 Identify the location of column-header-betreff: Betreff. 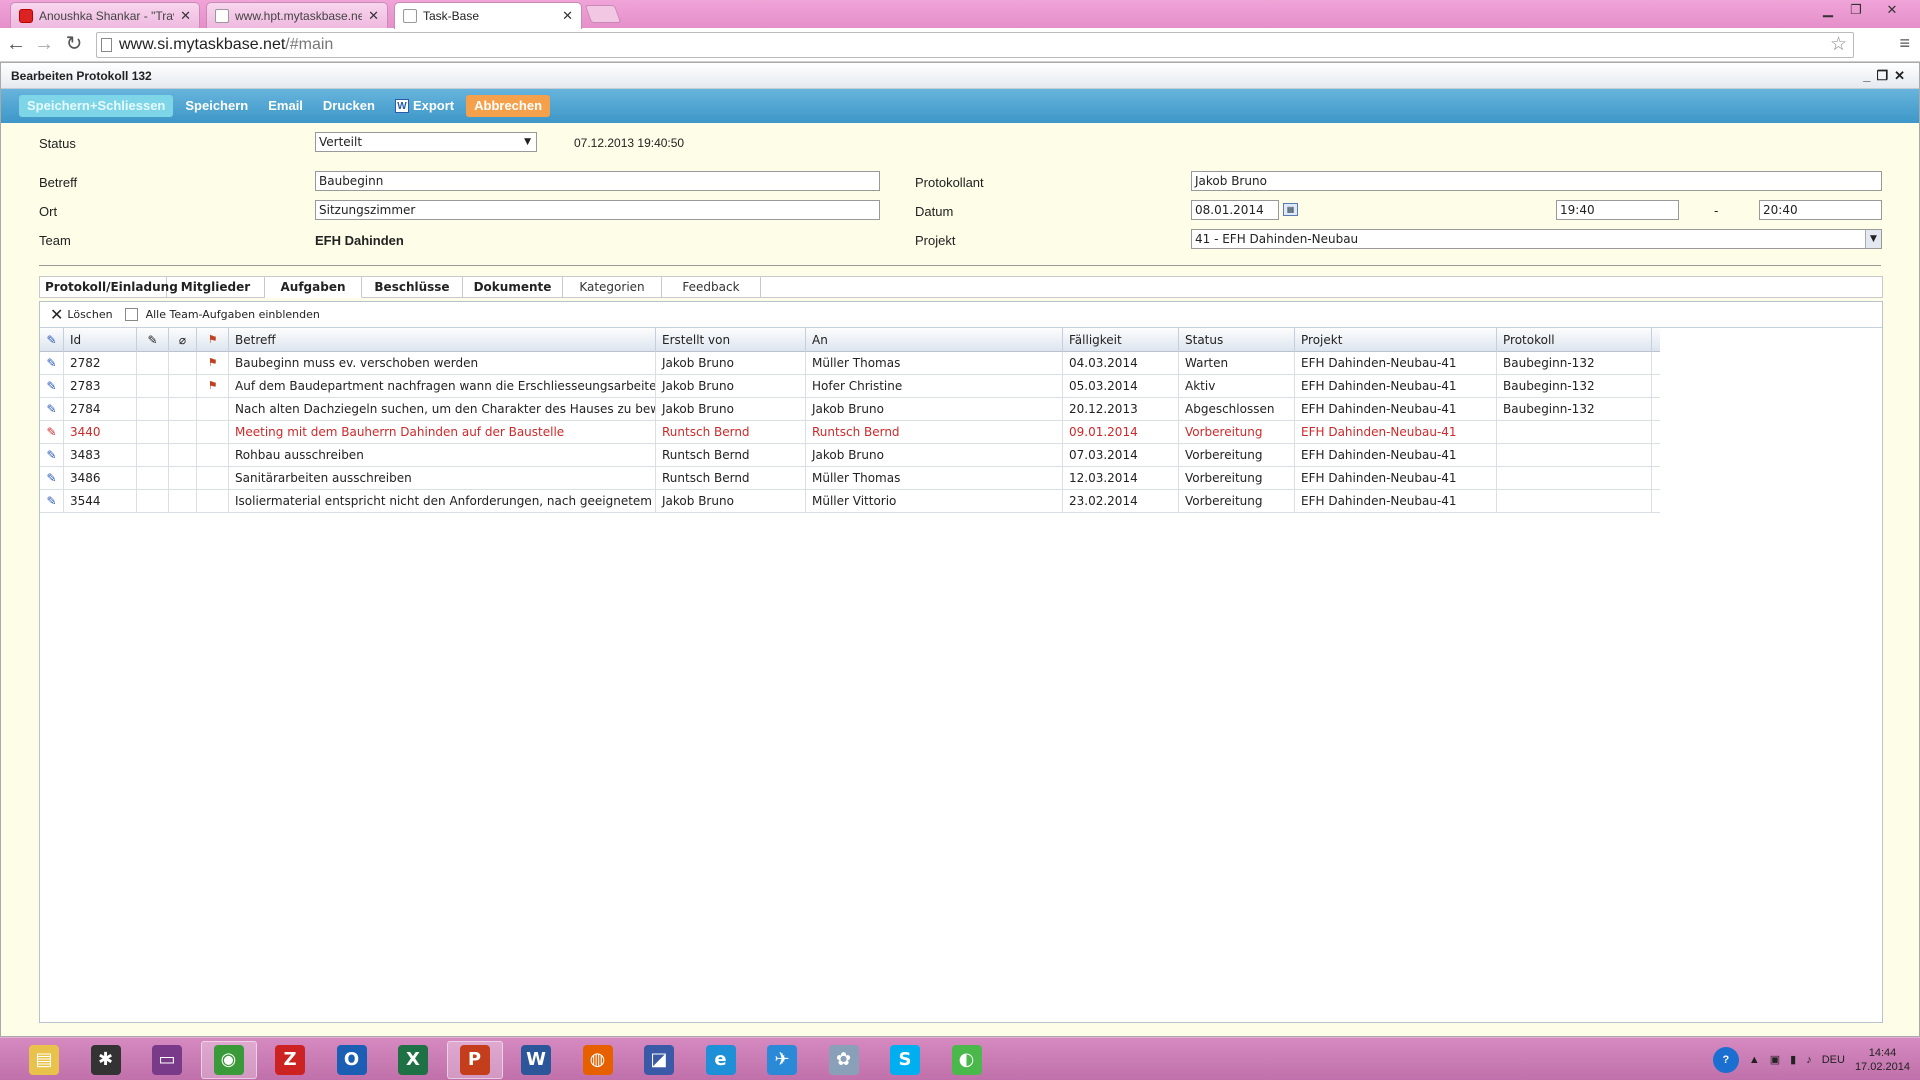
(442, 340).